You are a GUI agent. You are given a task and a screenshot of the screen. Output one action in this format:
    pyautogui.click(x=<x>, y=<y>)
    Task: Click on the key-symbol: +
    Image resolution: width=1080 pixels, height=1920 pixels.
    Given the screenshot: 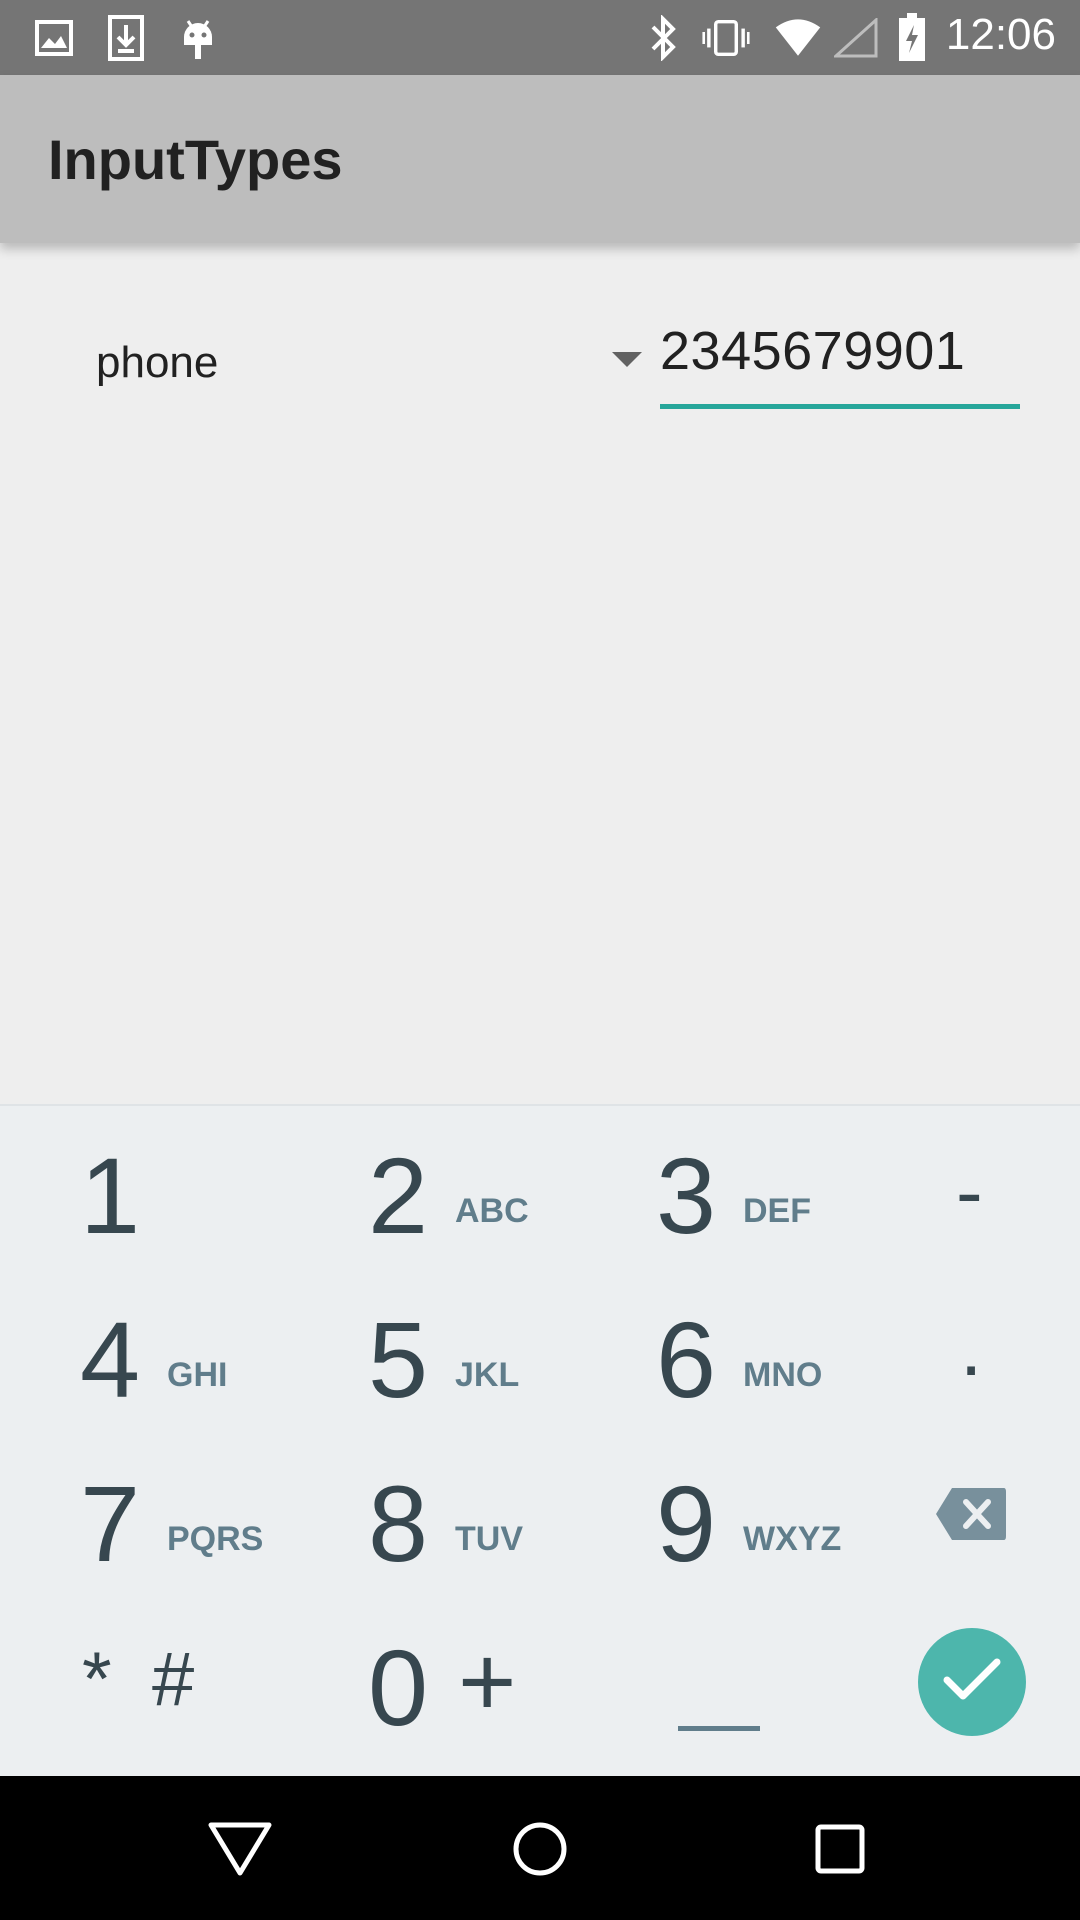 What is the action you would take?
    pyautogui.click(x=487, y=1682)
    